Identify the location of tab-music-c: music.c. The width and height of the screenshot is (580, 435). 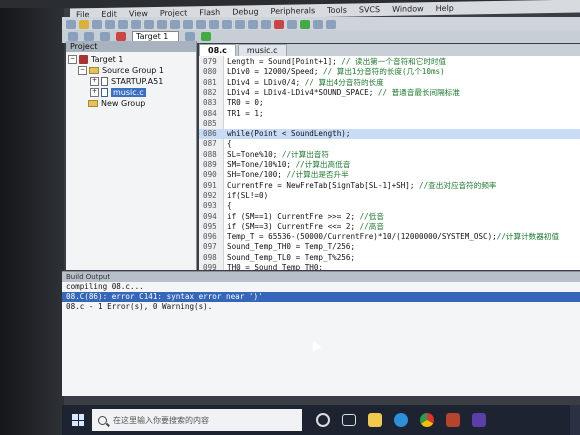
(262, 50).